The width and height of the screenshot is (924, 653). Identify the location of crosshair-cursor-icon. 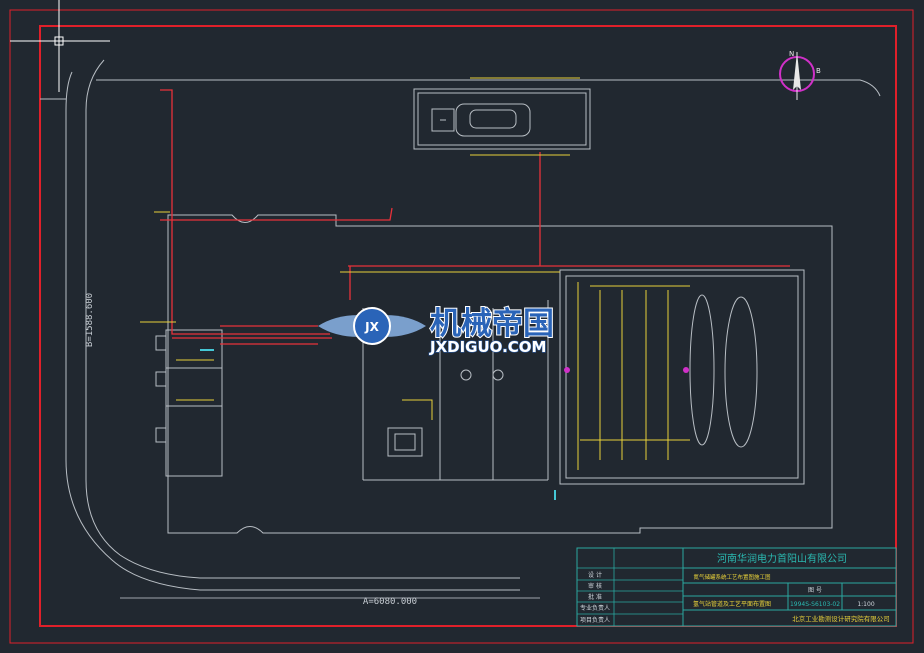
(60, 46).